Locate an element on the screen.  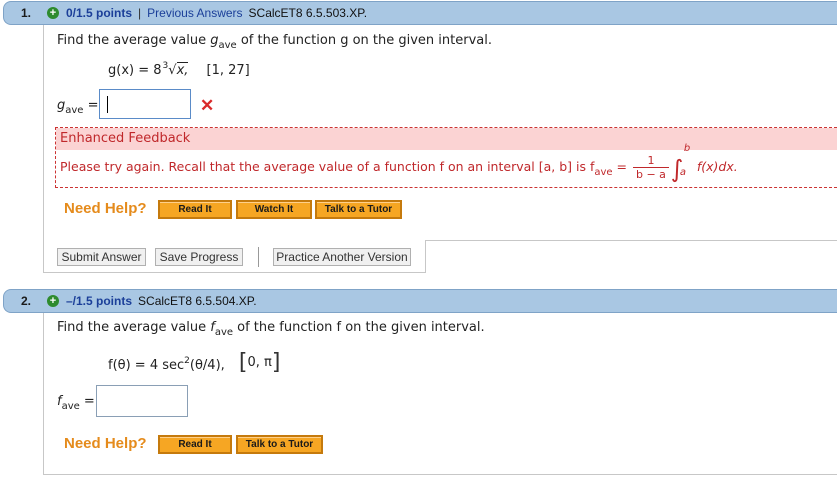
interval-values: 0, π is located at coordinates (259, 362).